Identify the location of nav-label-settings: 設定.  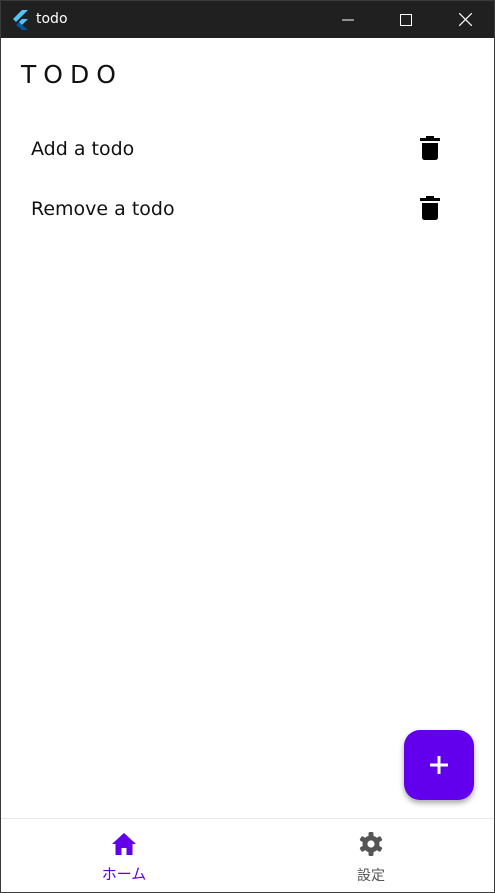
(371, 876).